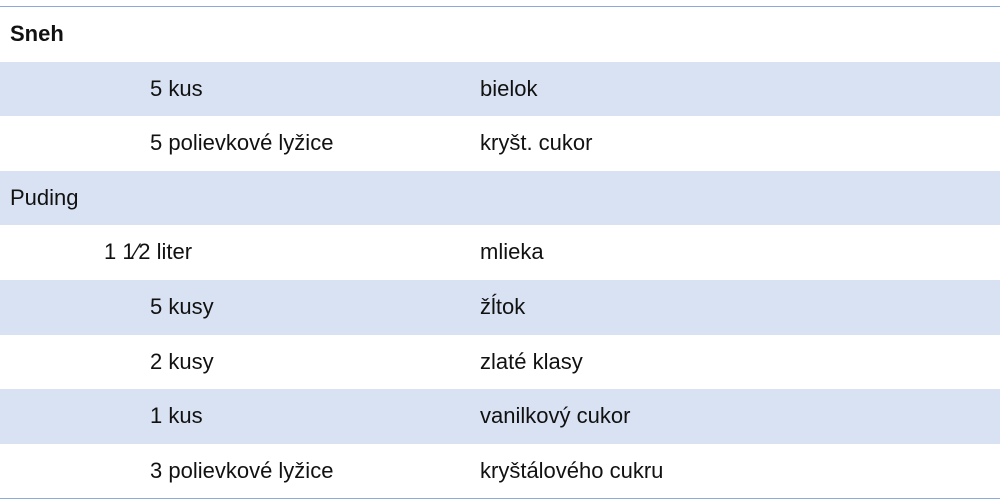 The width and height of the screenshot is (1000, 500). I want to click on ingredient-name: kryštálového cukru, so click(572, 470).